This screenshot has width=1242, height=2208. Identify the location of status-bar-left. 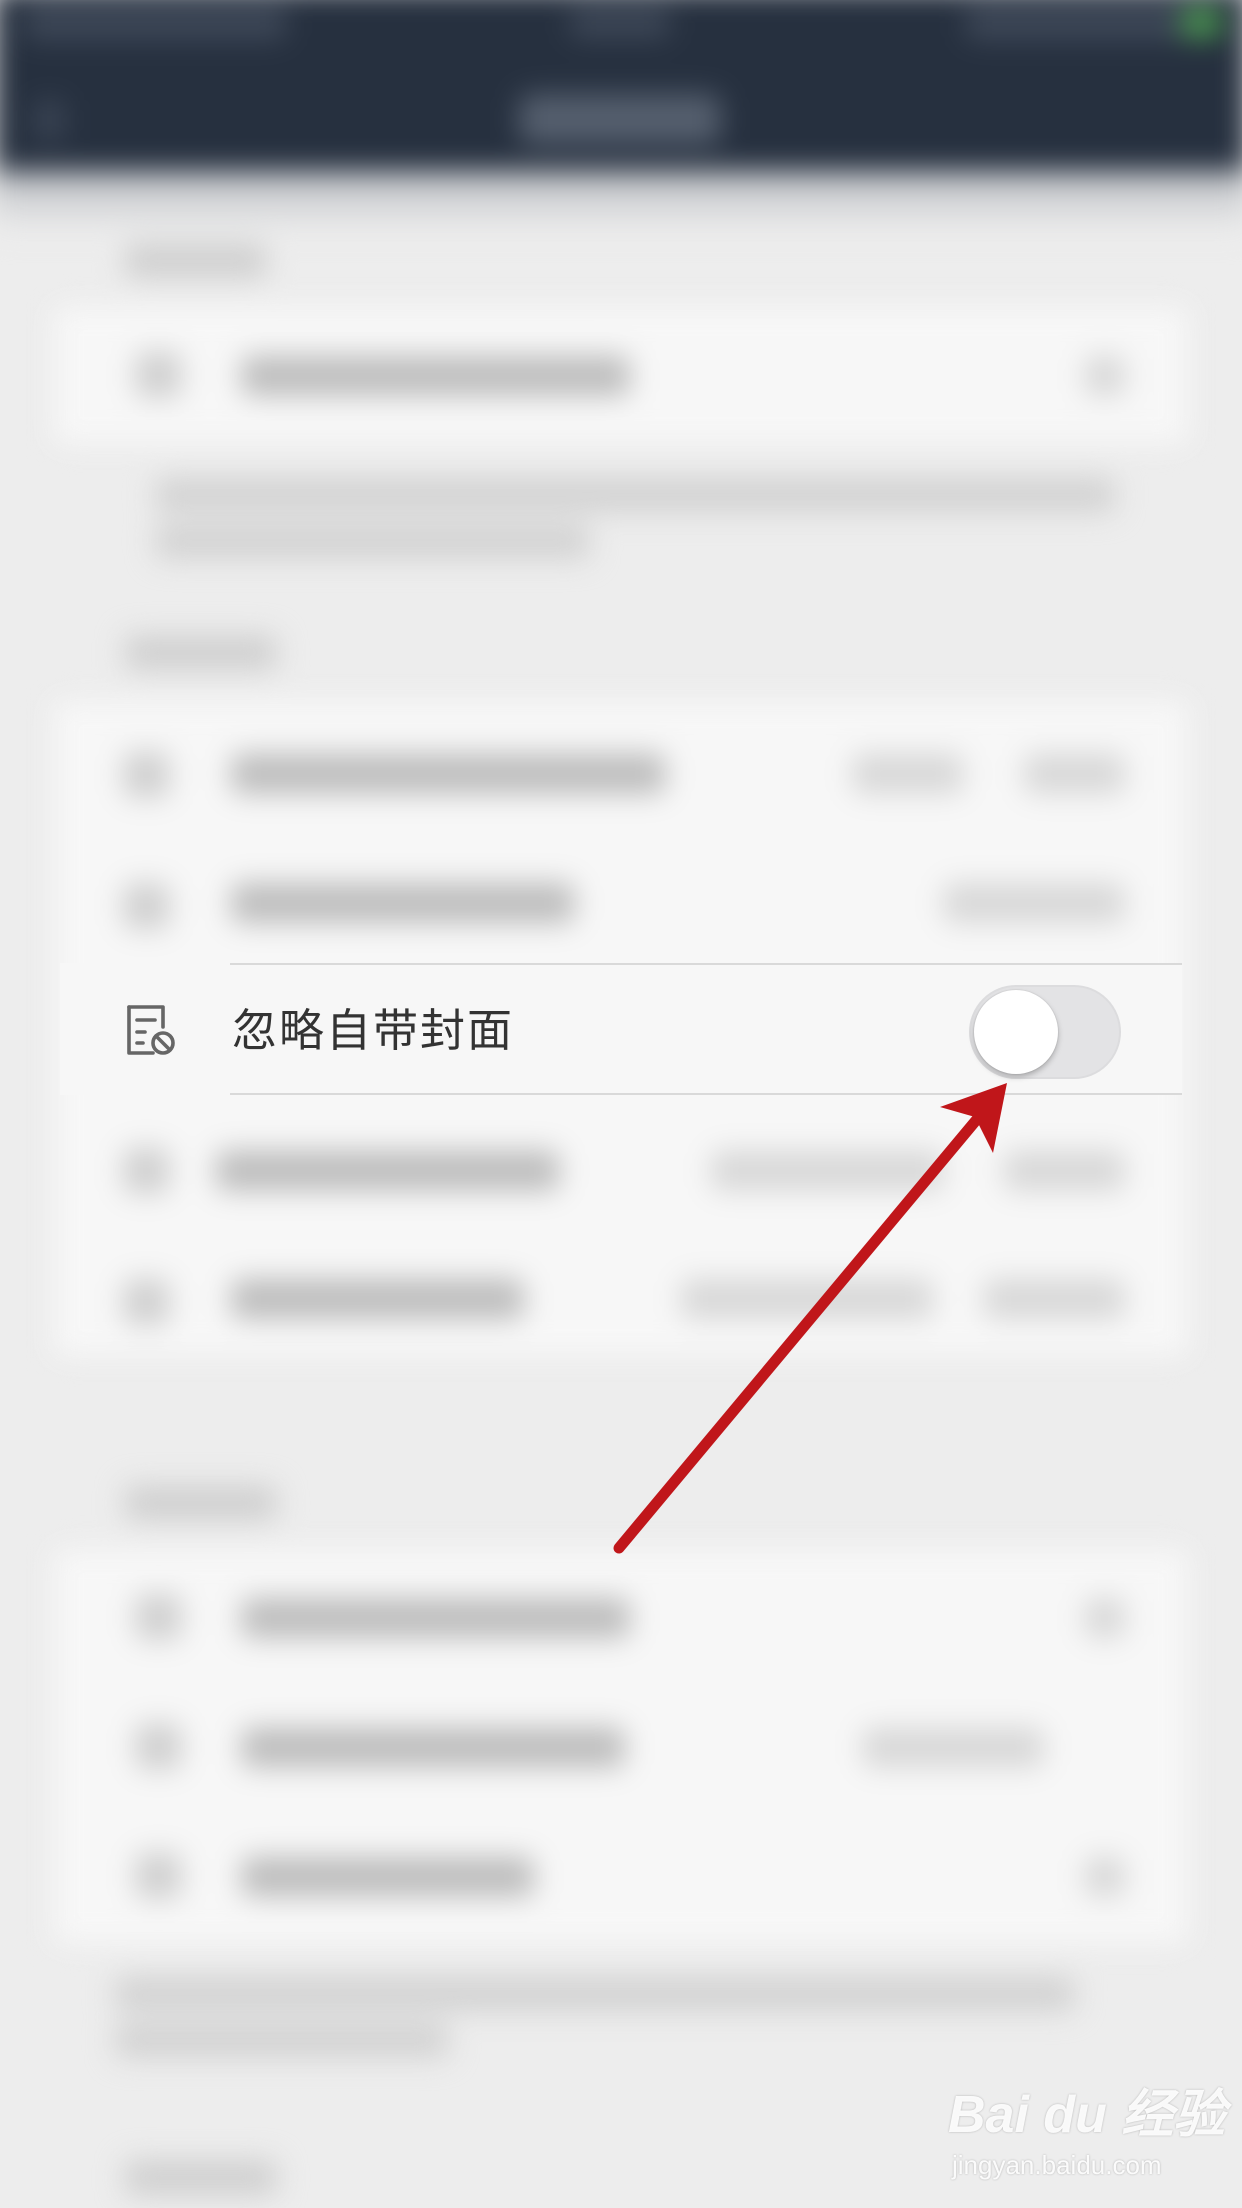
(155, 22).